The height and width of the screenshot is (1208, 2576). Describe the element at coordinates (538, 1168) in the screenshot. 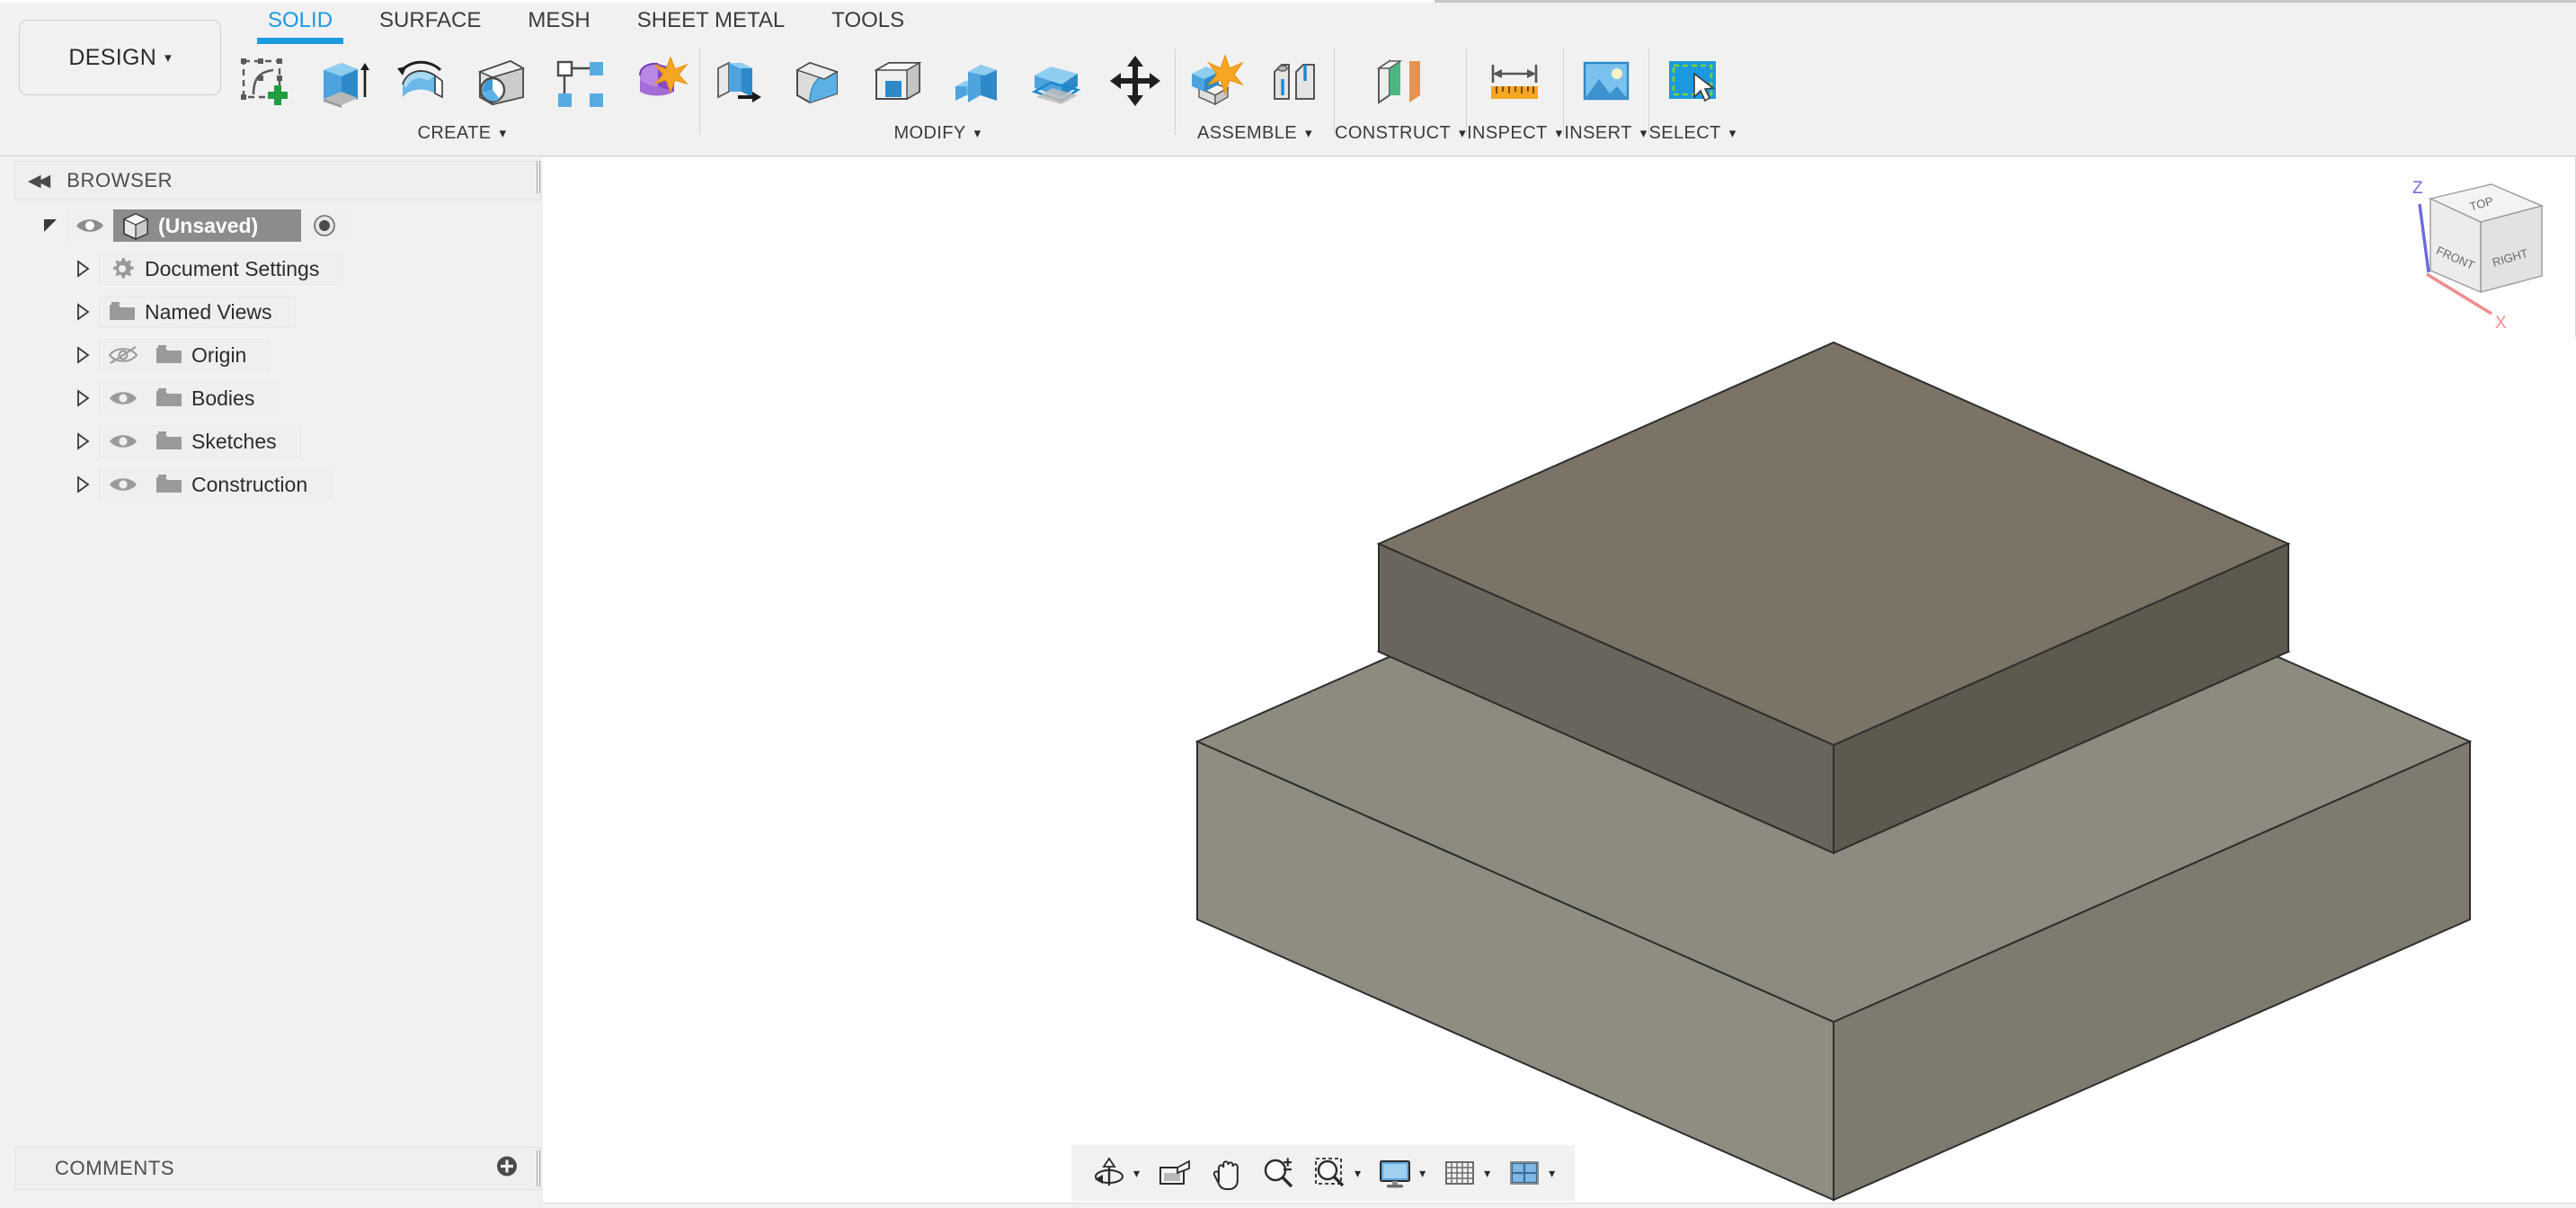

I see `comments-resize-handle` at that location.